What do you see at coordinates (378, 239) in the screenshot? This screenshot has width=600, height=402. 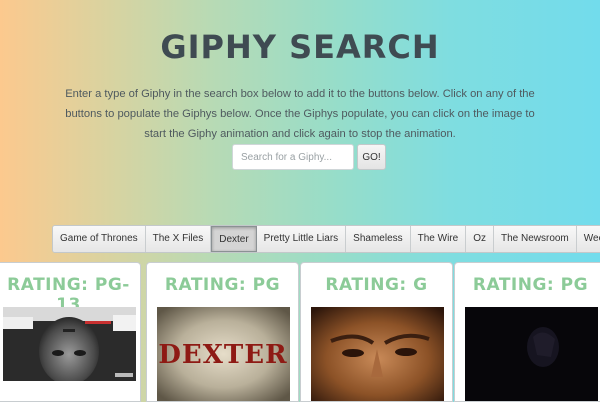 I see `topic-button-shameless: Shameless` at bounding box center [378, 239].